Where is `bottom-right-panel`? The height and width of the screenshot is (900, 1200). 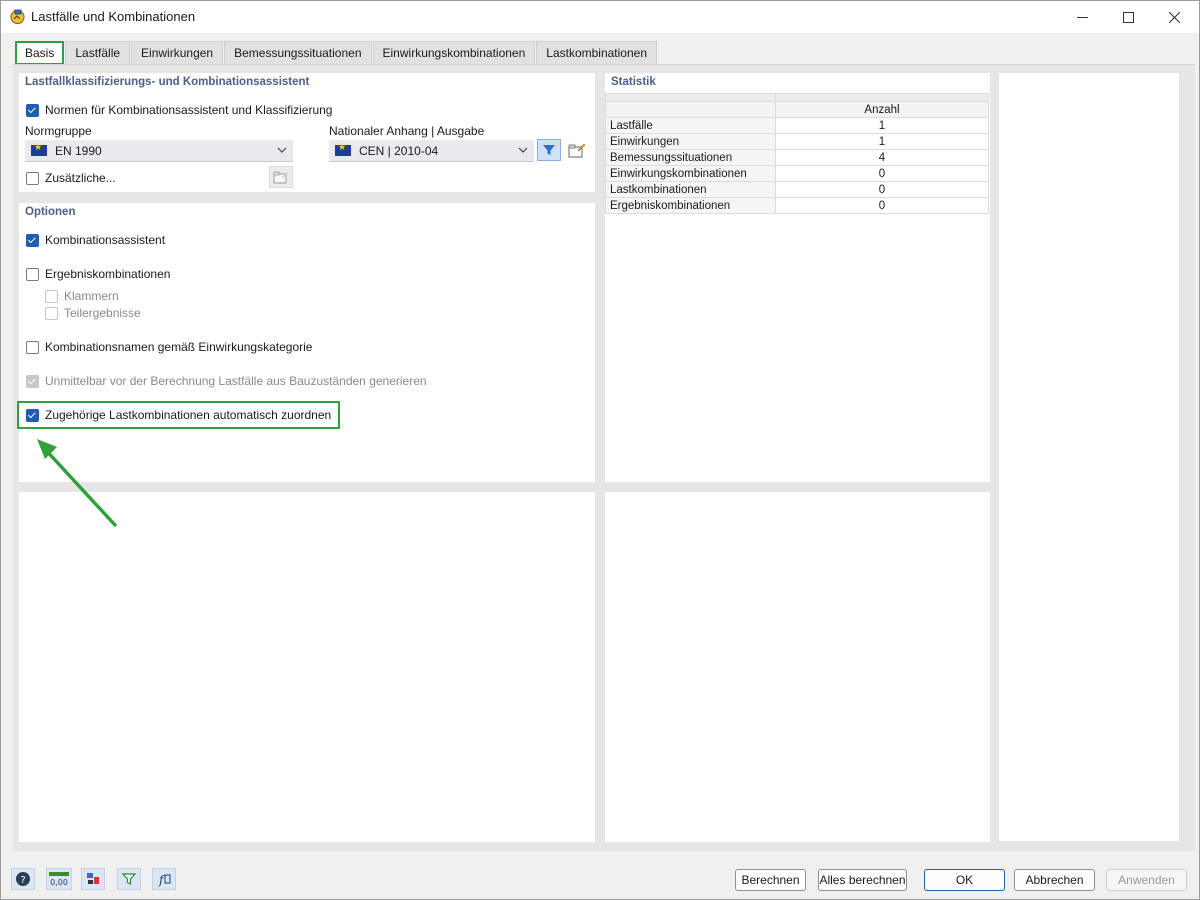 bottom-right-panel is located at coordinates (797, 667).